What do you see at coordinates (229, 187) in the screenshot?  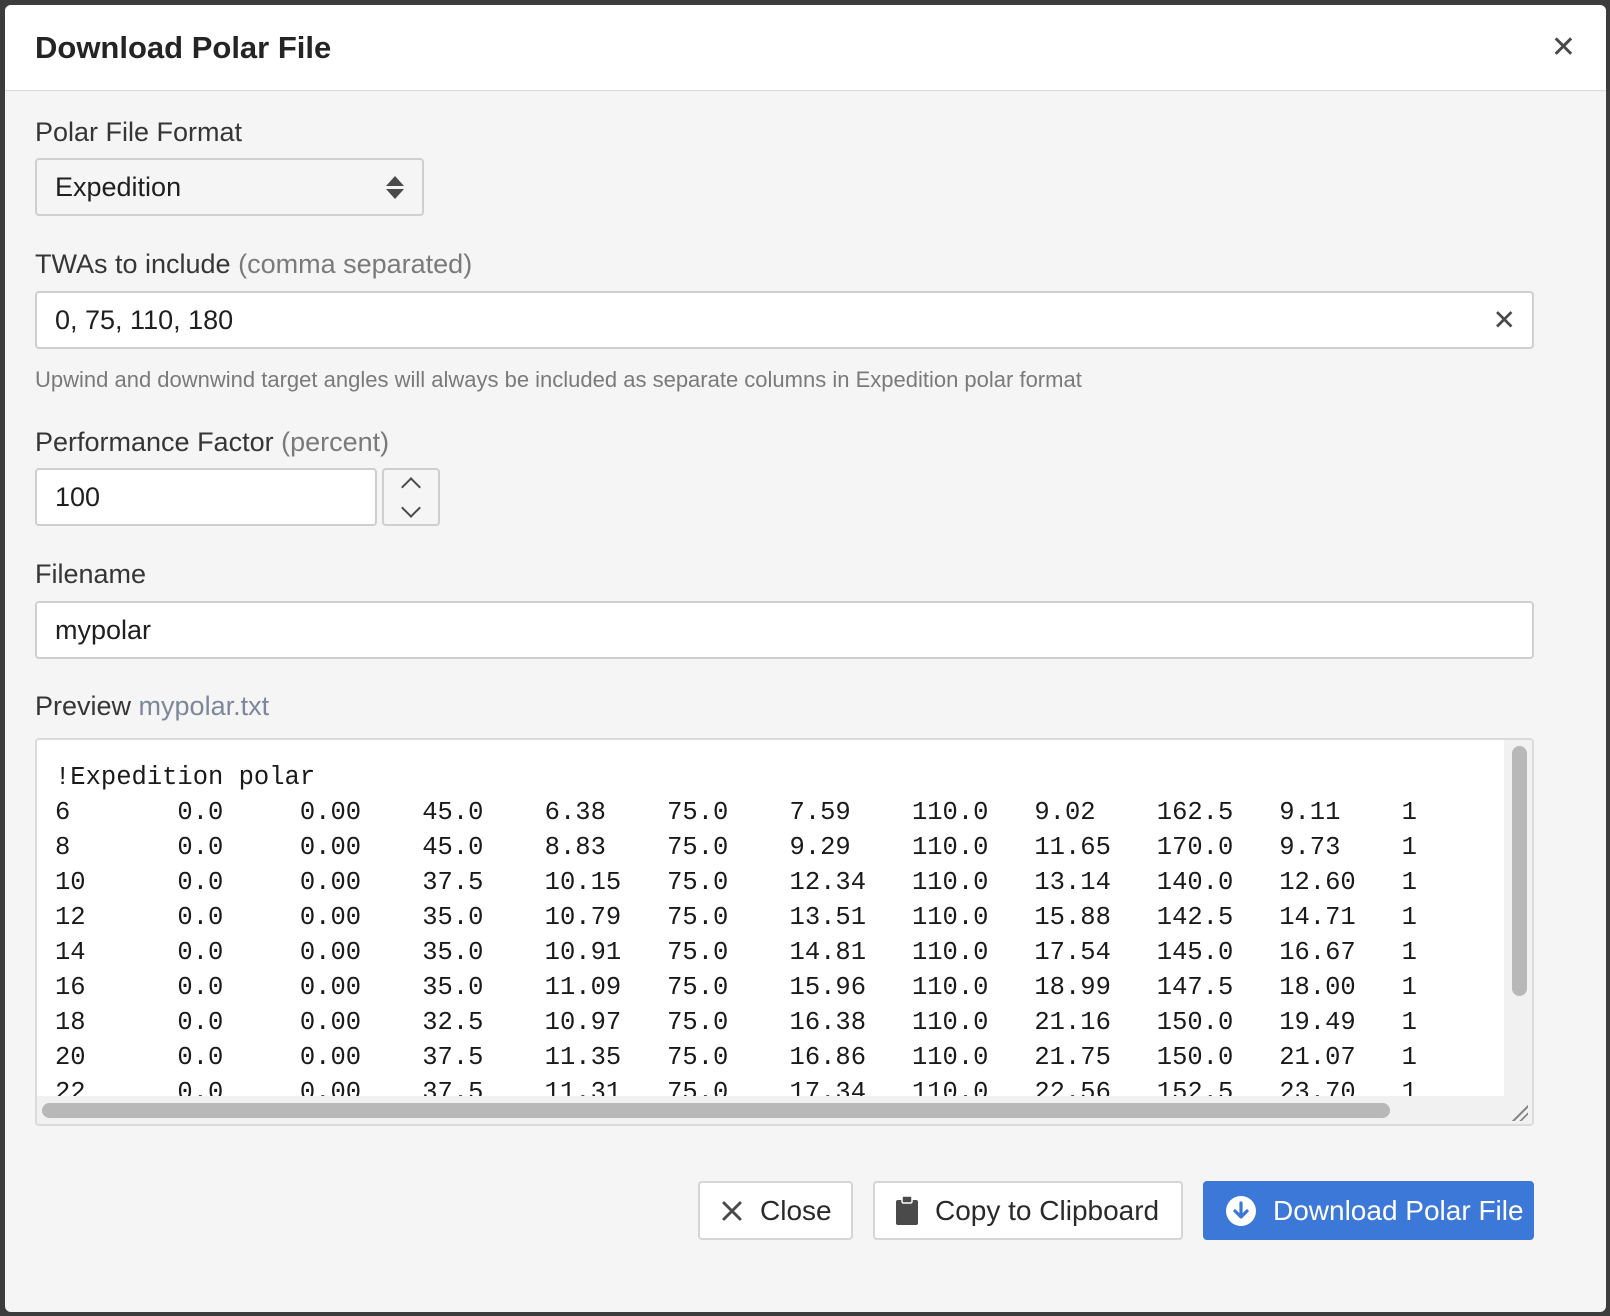 I see `format-select: Expedition` at bounding box center [229, 187].